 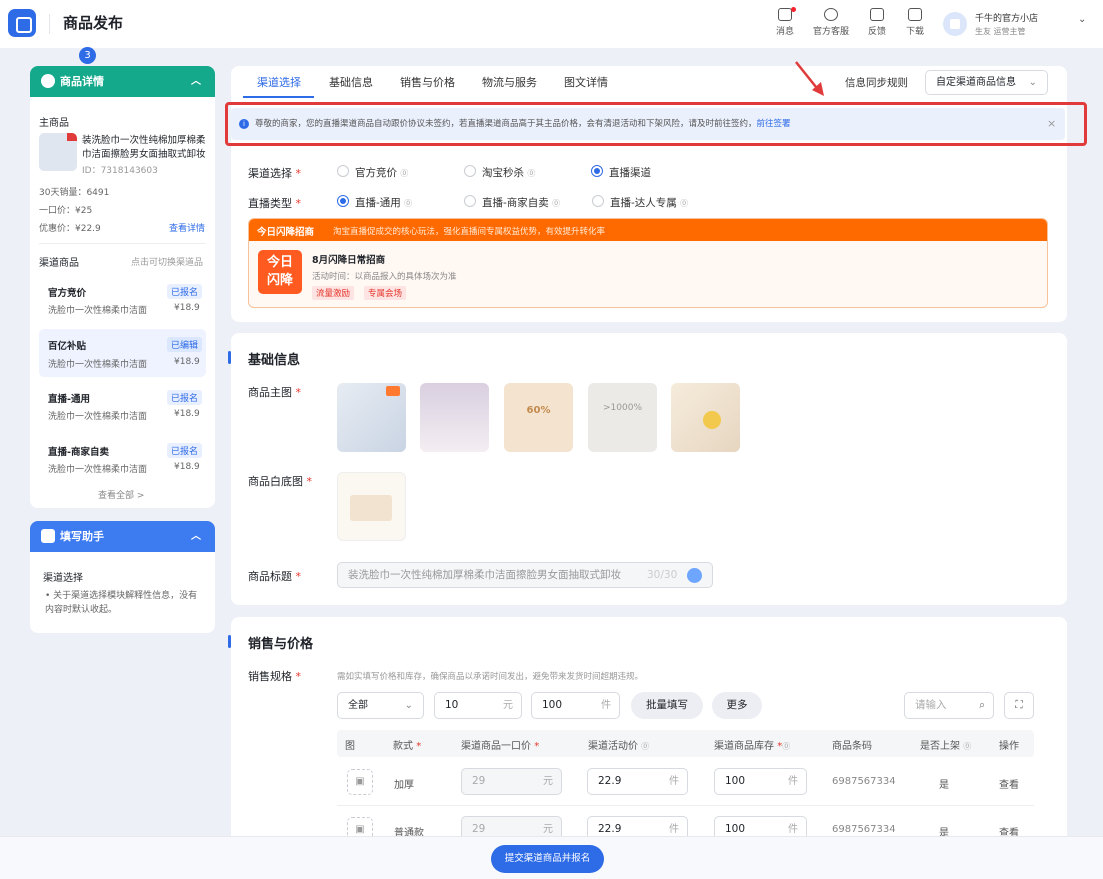 I want to click on search-input: 请输入 ⌕, so click(x=949, y=705).